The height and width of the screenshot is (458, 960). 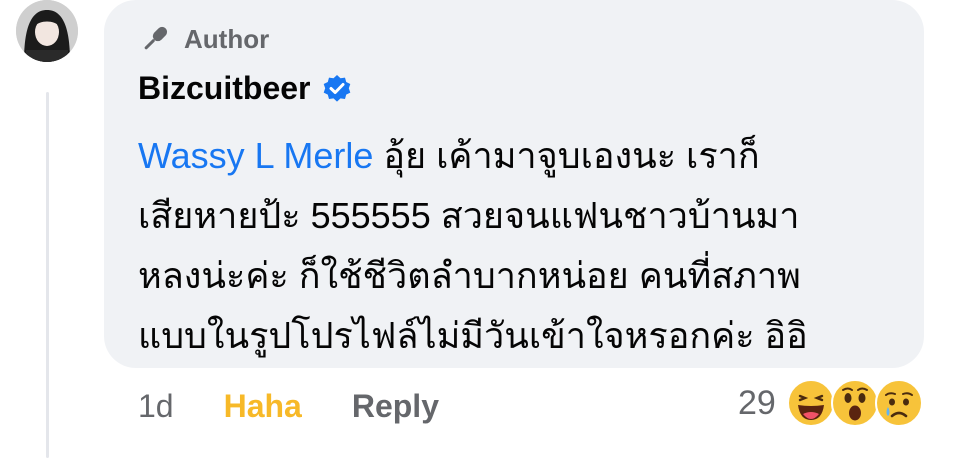 I want to click on author-badge: Author, so click(x=203, y=39).